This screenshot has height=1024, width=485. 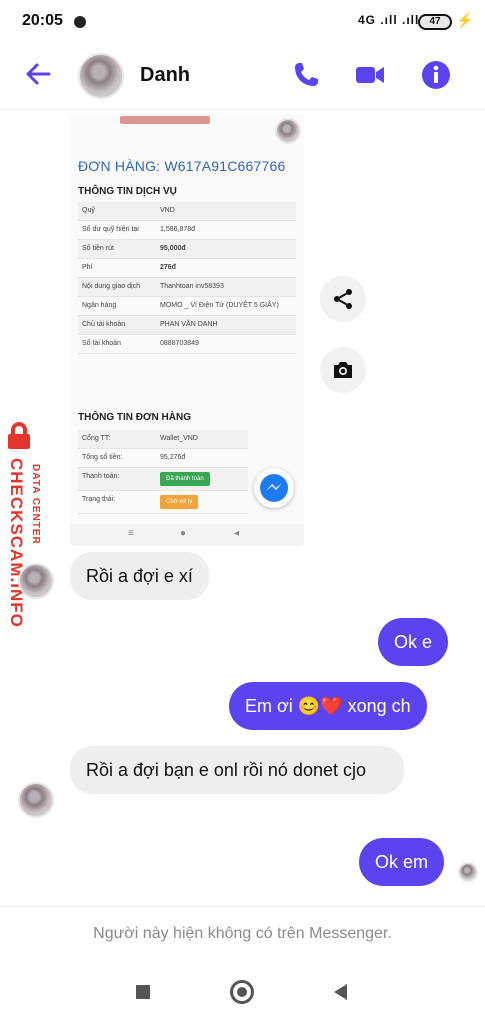 What do you see at coordinates (117, 344) in the screenshot?
I see `table-cell-key: Số tài khoản` at bounding box center [117, 344].